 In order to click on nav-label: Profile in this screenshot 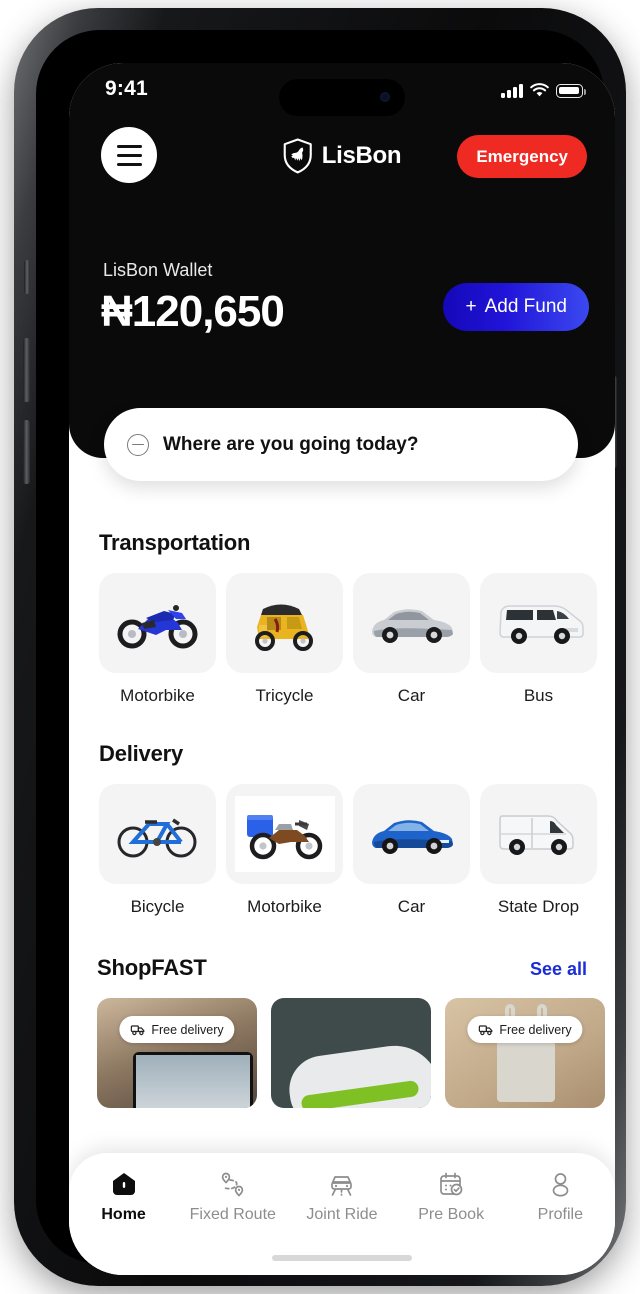, I will do `click(560, 1214)`.